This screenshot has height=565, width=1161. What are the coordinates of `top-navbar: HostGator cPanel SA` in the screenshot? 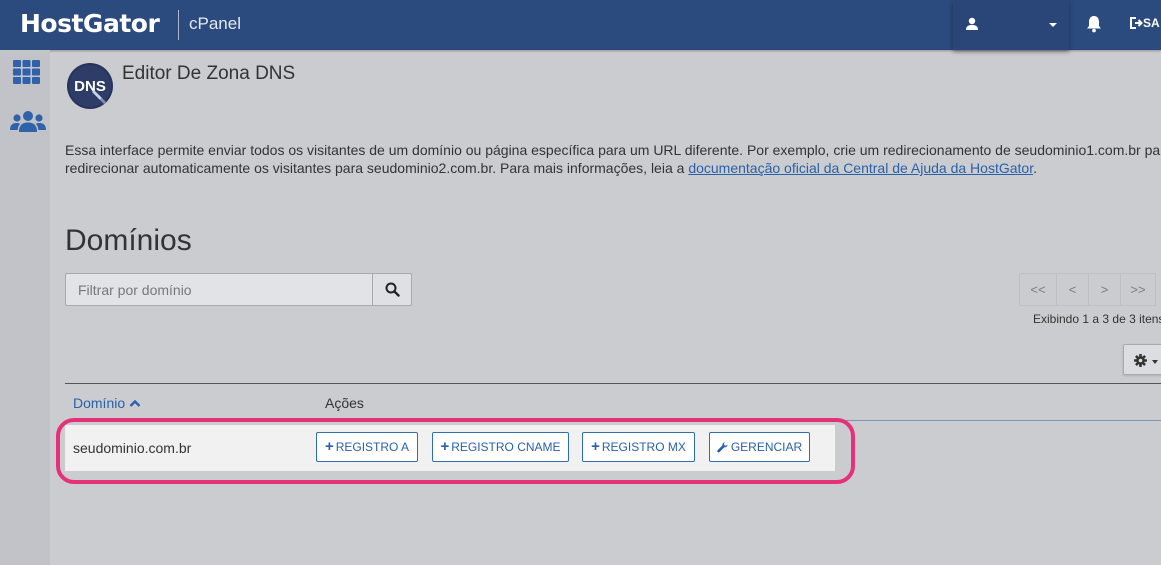 It's located at (580, 25).